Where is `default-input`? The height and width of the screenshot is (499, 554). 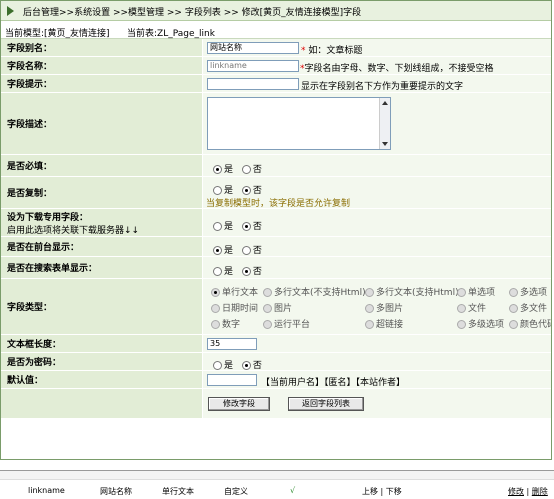
default-input is located at coordinates (232, 380).